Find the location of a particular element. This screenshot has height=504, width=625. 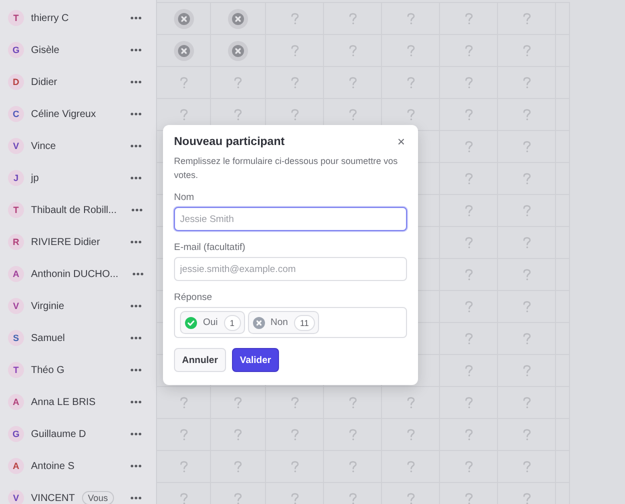

email-field: jessie.smith@example.com is located at coordinates (290, 269).